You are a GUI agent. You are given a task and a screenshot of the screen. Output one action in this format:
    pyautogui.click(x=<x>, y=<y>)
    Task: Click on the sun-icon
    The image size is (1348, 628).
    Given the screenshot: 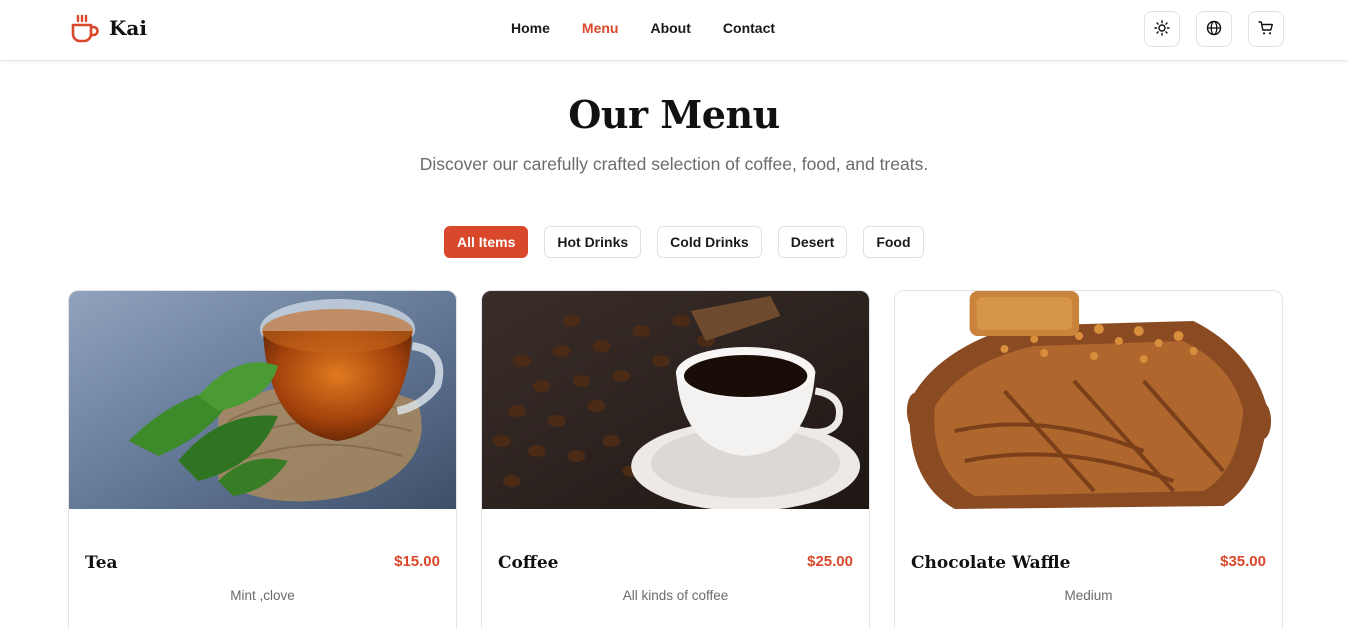 What is the action you would take?
    pyautogui.click(x=1162, y=29)
    